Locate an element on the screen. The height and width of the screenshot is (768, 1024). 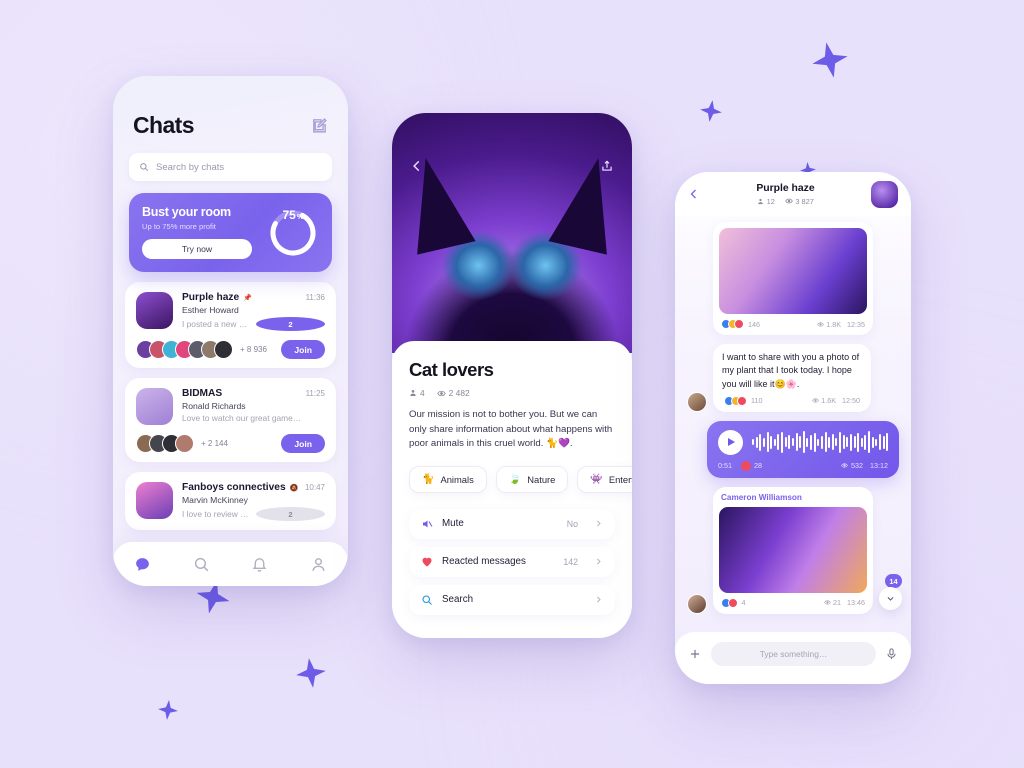
voice-reactions: 28 is located at coordinates (751, 465).